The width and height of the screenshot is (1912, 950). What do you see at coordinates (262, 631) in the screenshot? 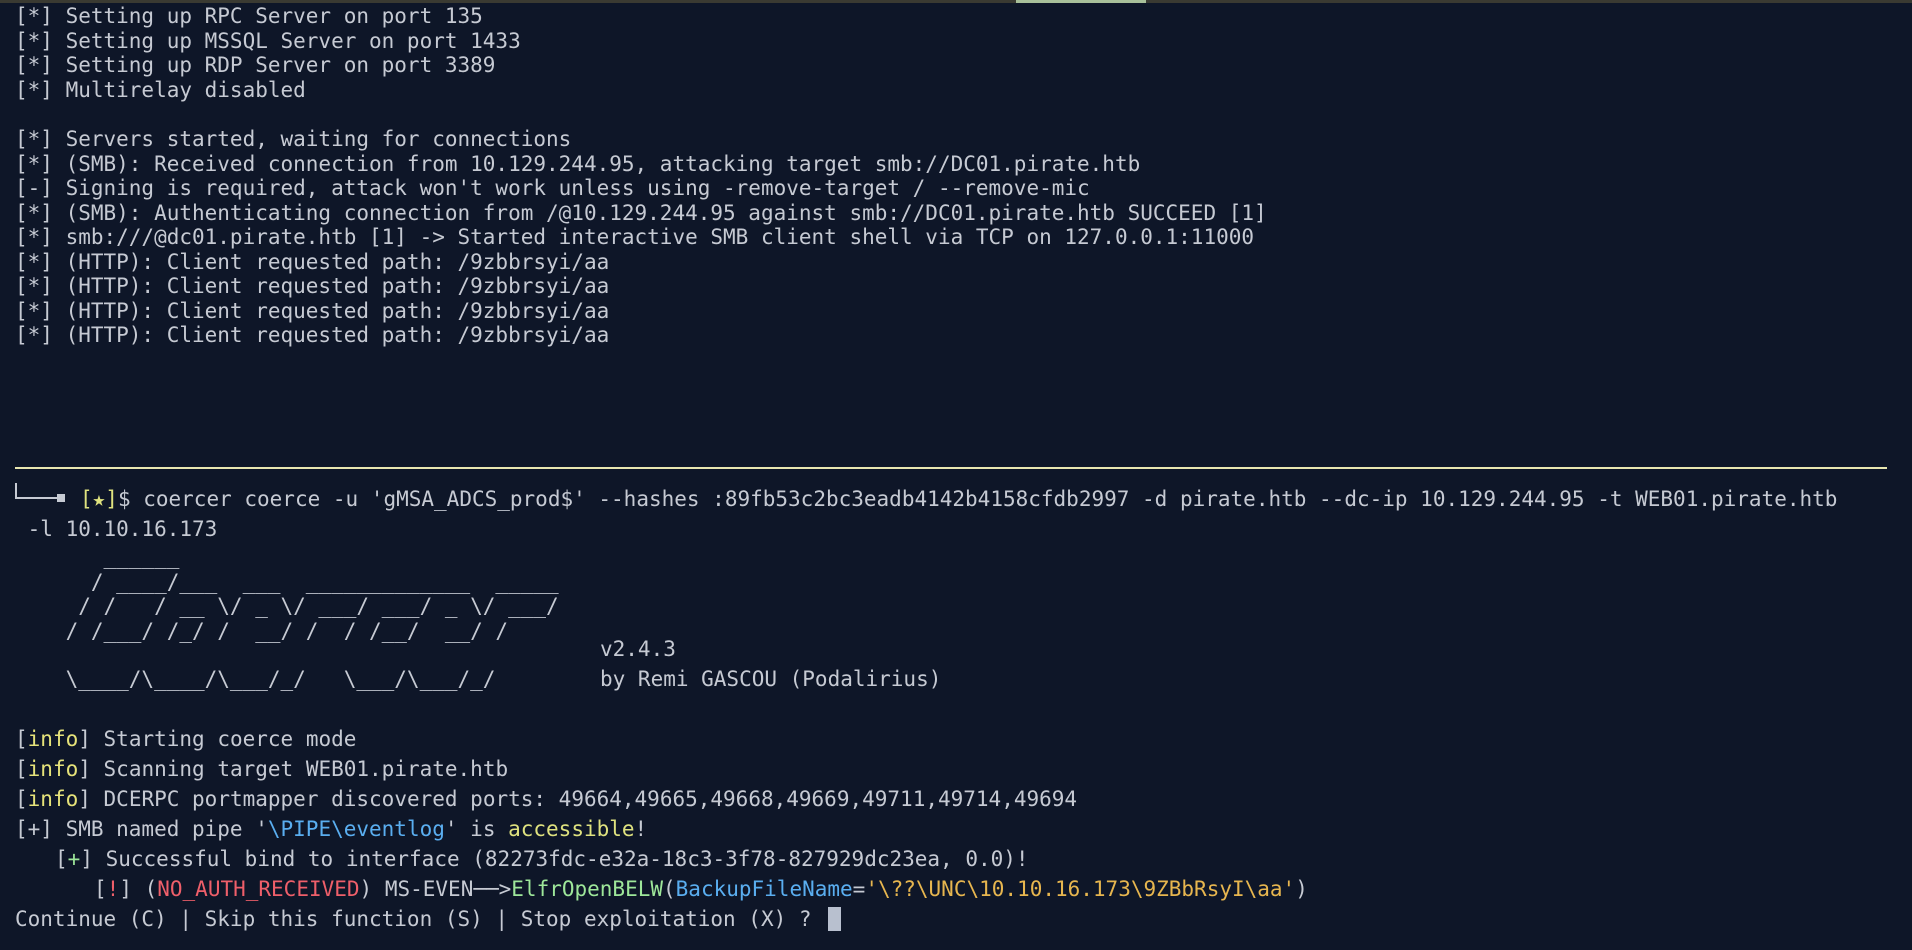
I see `banner-art-line: / /___/ /_/ / __/ / / /__/ __/ /` at bounding box center [262, 631].